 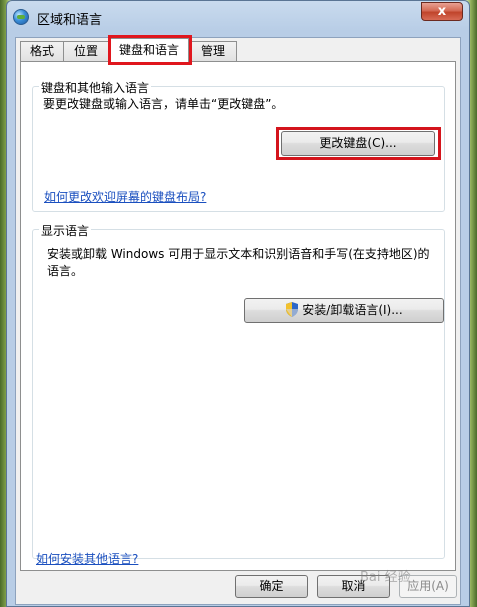 What do you see at coordinates (271, 586) in the screenshot?
I see `ok-button: 确定` at bounding box center [271, 586].